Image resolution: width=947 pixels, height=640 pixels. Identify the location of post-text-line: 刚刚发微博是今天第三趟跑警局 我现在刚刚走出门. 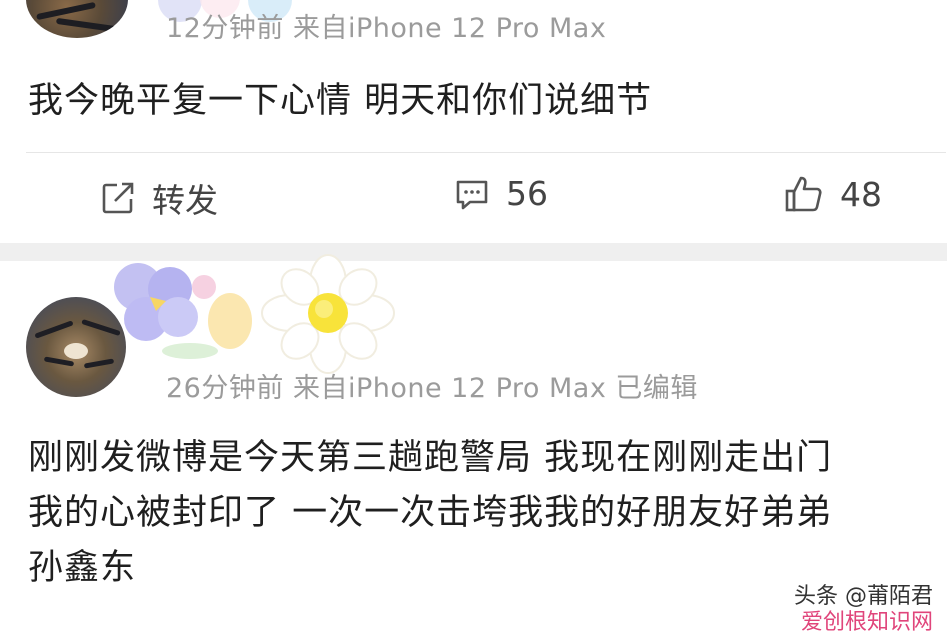
(430, 458).